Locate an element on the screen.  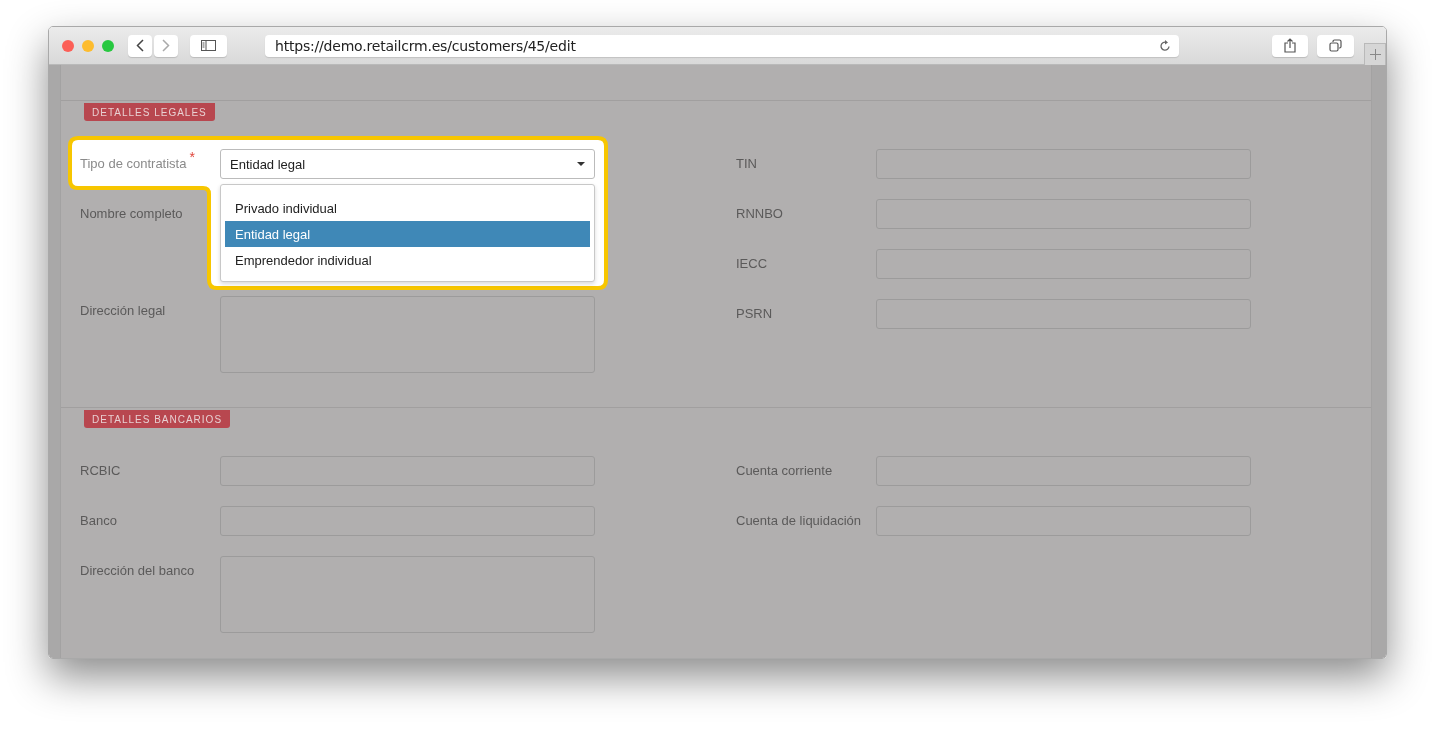
field-label: TIN is located at coordinates (746, 163).